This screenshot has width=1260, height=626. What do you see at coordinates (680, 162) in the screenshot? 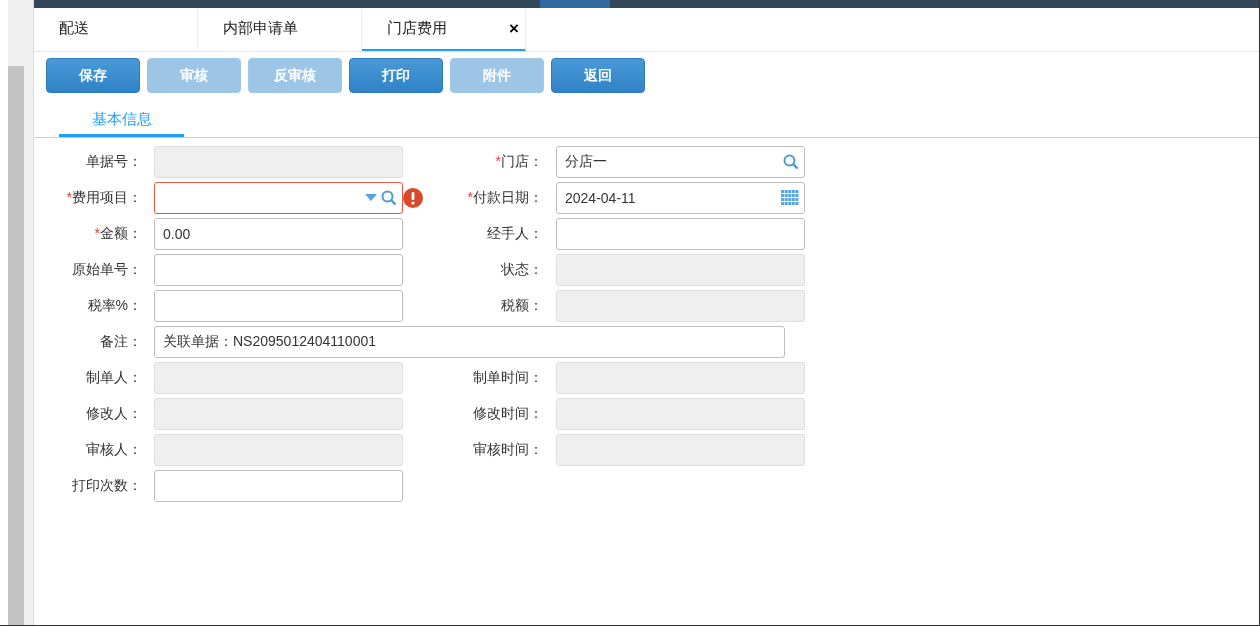
I see `input-field: 分店一` at bounding box center [680, 162].